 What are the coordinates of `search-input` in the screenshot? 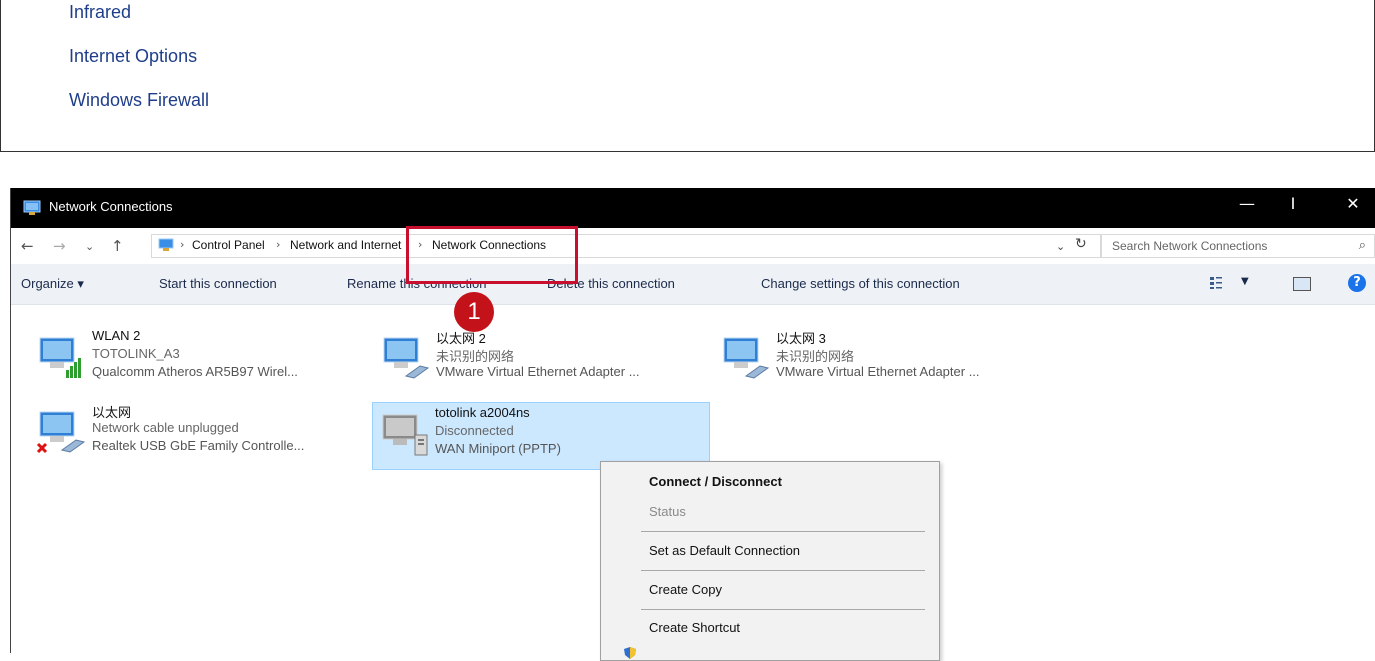 It's located at (1222, 246).